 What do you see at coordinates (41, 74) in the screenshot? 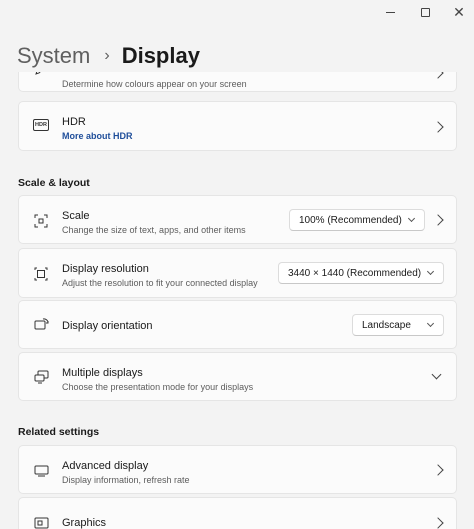
I see `pen-icon` at bounding box center [41, 74].